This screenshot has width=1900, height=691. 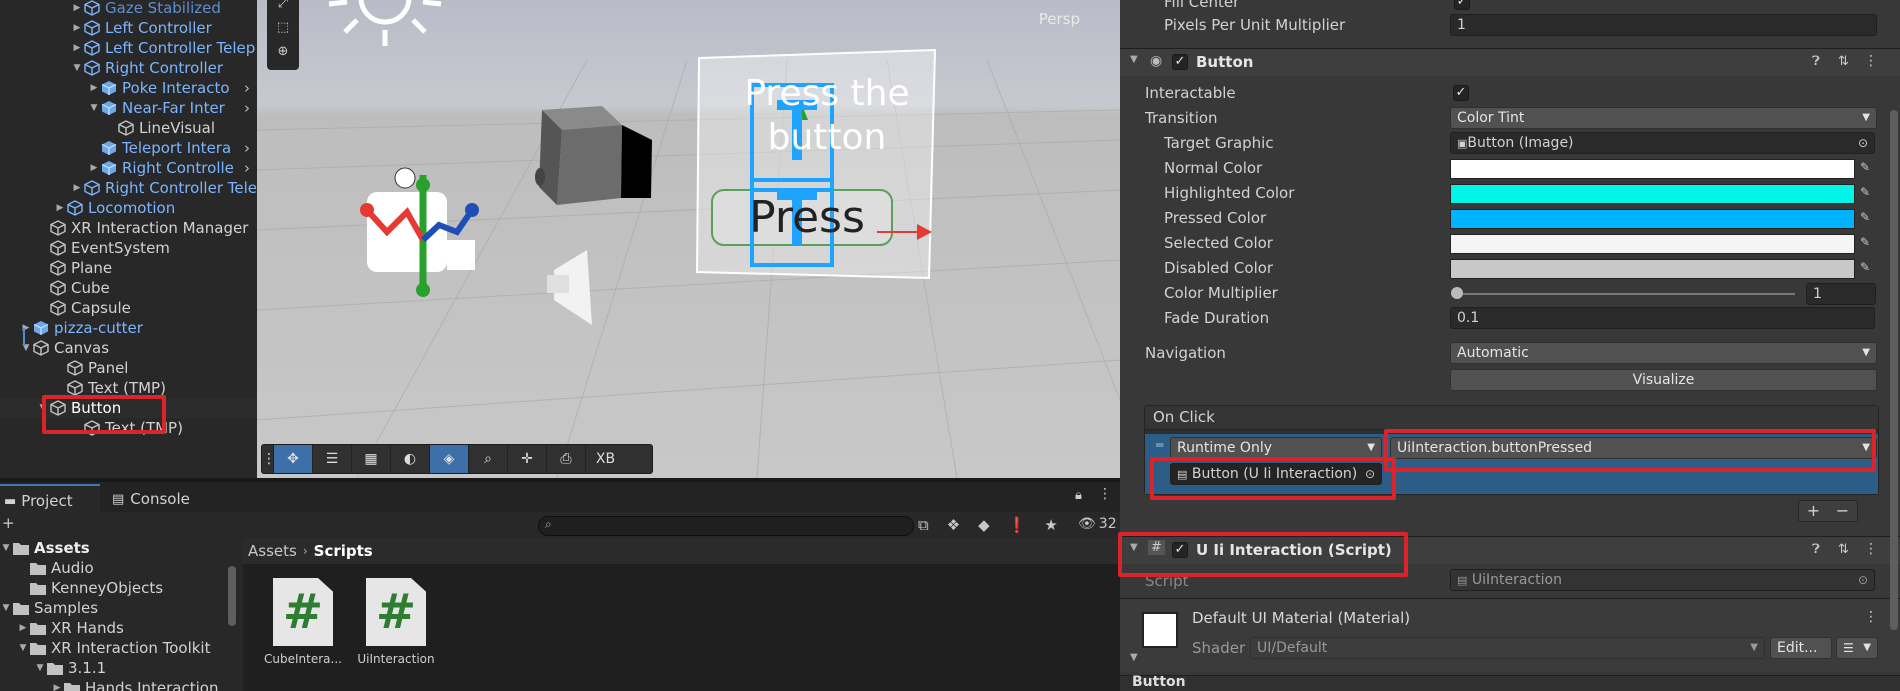 I want to click on hierarchy-item: ▶ Right Controlle ›, so click(x=128, y=168).